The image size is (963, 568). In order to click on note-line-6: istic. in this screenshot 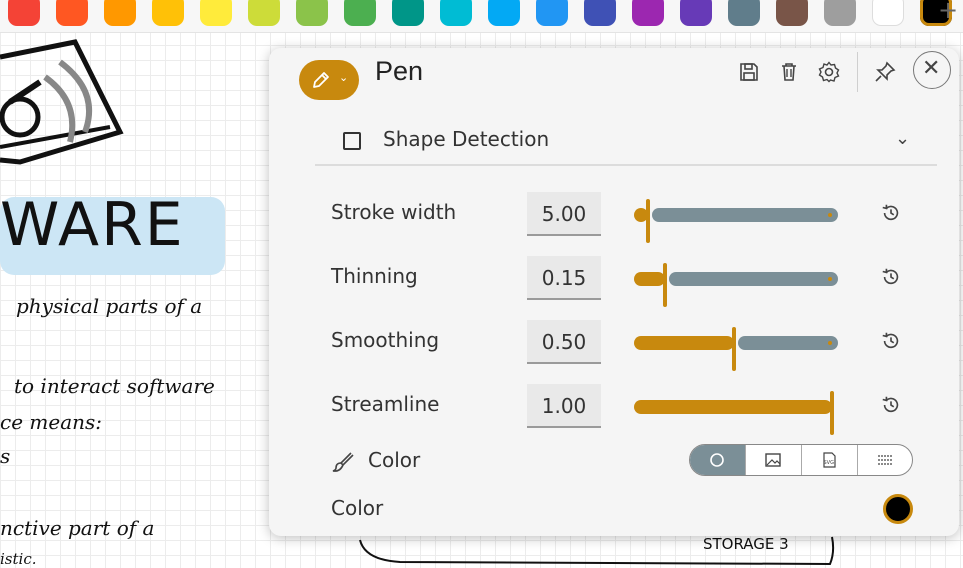, I will do `click(18, 559)`.